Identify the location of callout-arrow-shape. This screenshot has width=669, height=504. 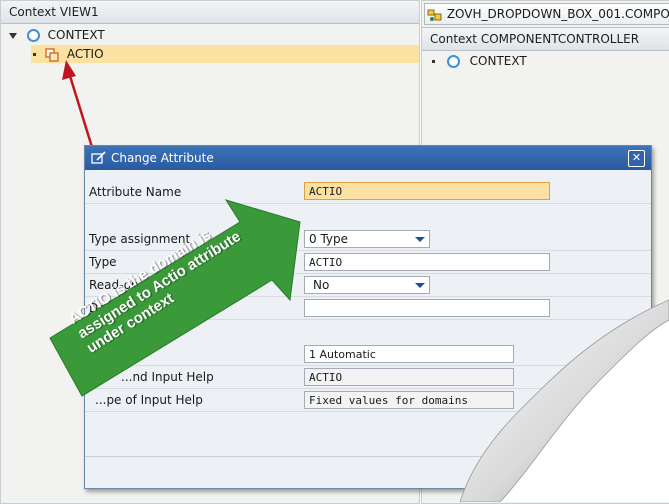
(175, 298).